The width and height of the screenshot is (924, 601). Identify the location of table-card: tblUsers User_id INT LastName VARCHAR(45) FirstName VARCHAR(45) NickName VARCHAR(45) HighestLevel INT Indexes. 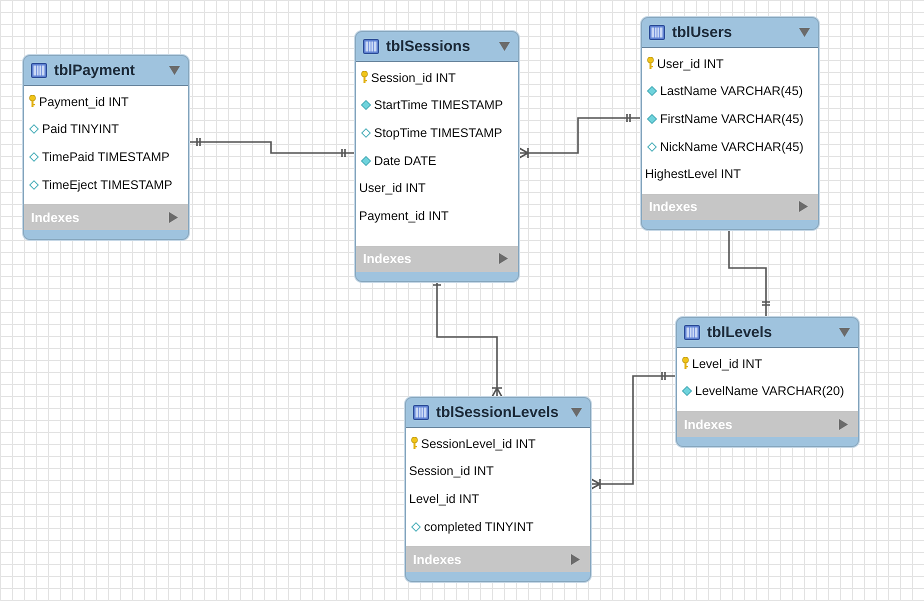
(730, 123).